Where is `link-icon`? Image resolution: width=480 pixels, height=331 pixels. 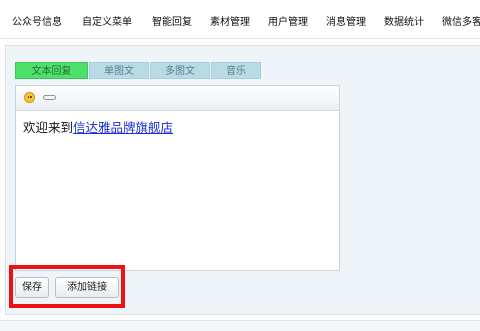
link-icon is located at coordinates (49, 97).